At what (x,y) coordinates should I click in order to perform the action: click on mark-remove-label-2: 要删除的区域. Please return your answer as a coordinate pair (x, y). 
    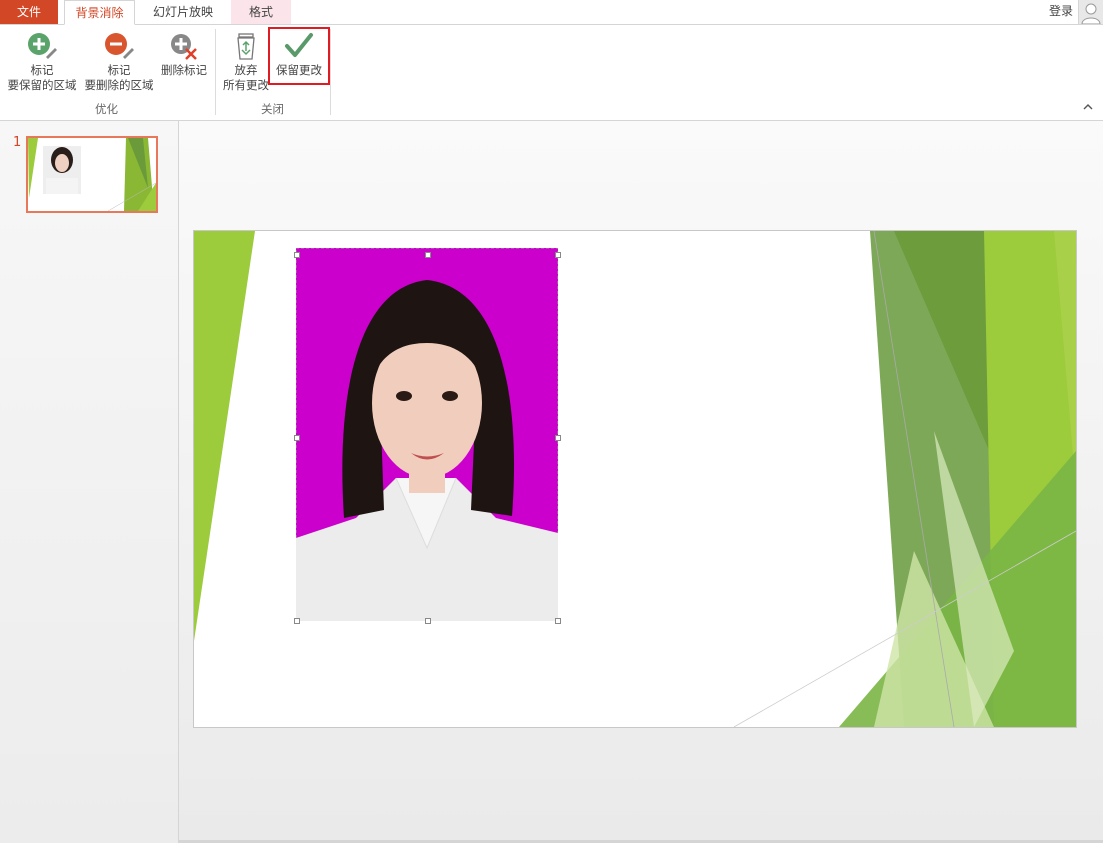
    Looking at the image, I should click on (119, 85).